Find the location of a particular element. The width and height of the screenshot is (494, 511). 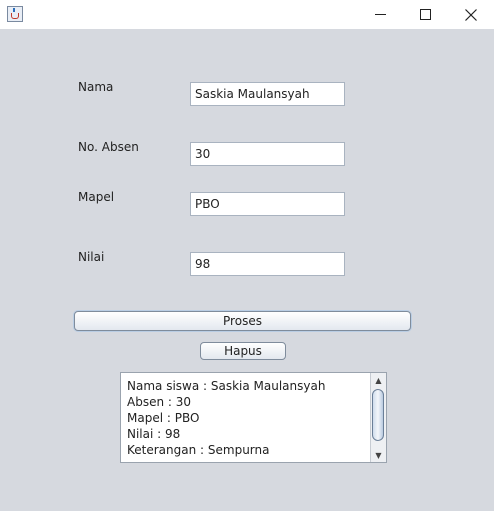

output-line-mapel: Mapel : PBO is located at coordinates (163, 418).